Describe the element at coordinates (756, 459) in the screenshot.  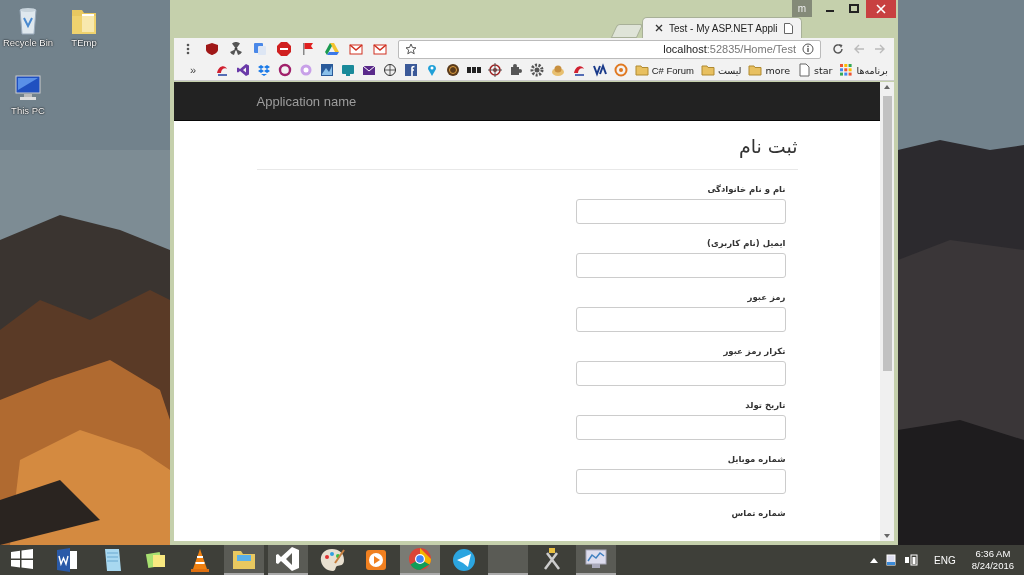
I see `field-label: شماره موبایل` at that location.